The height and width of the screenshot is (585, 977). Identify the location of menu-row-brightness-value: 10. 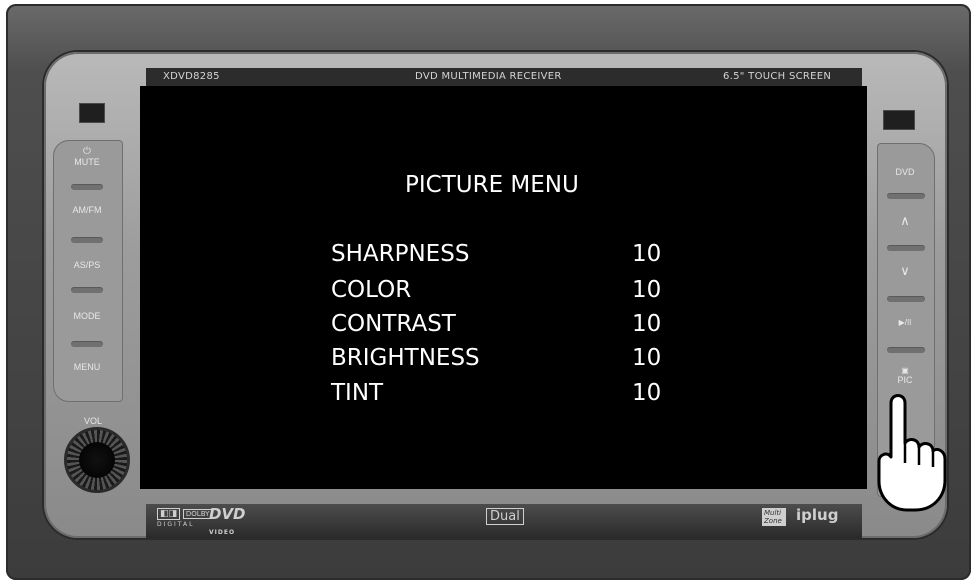
(647, 358).